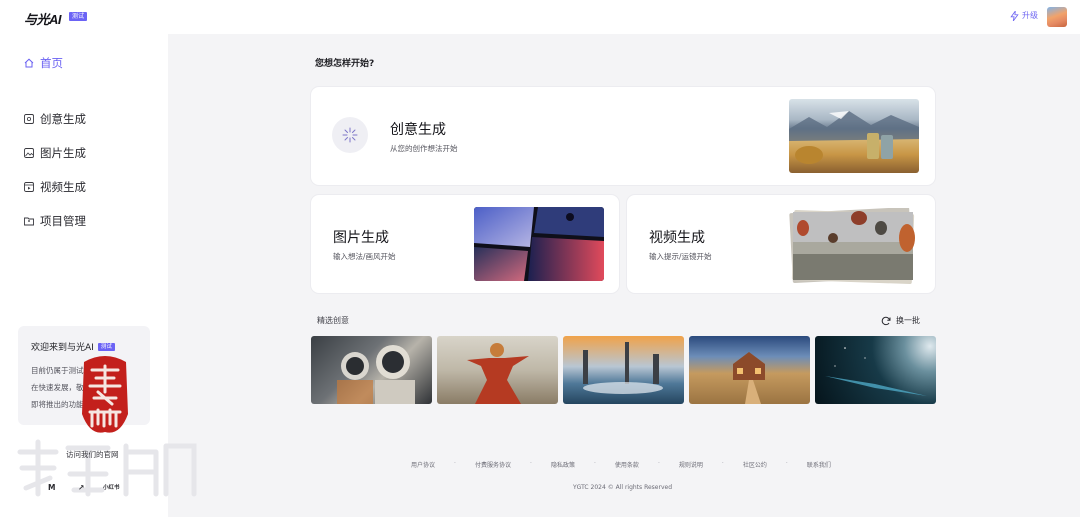  What do you see at coordinates (43, 18) in the screenshot?
I see `app-logo: 与光AI` at bounding box center [43, 18].